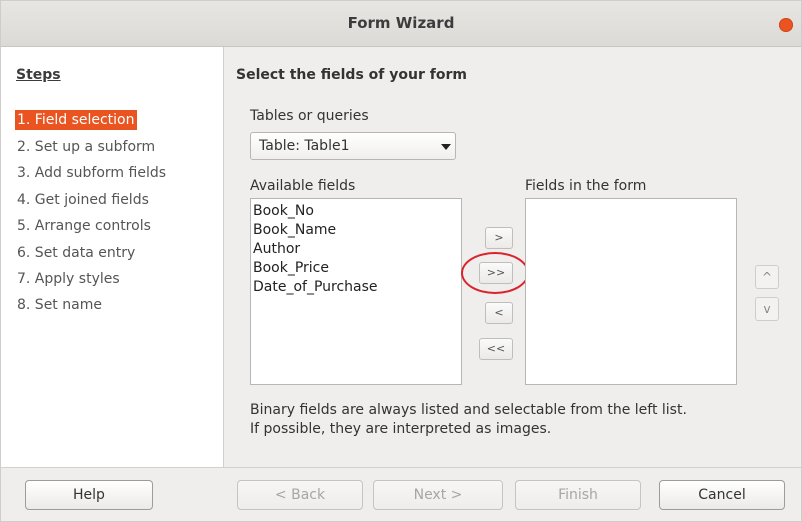 This screenshot has height=522, width=802. I want to click on title-bar: Form Wizard, so click(401, 24).